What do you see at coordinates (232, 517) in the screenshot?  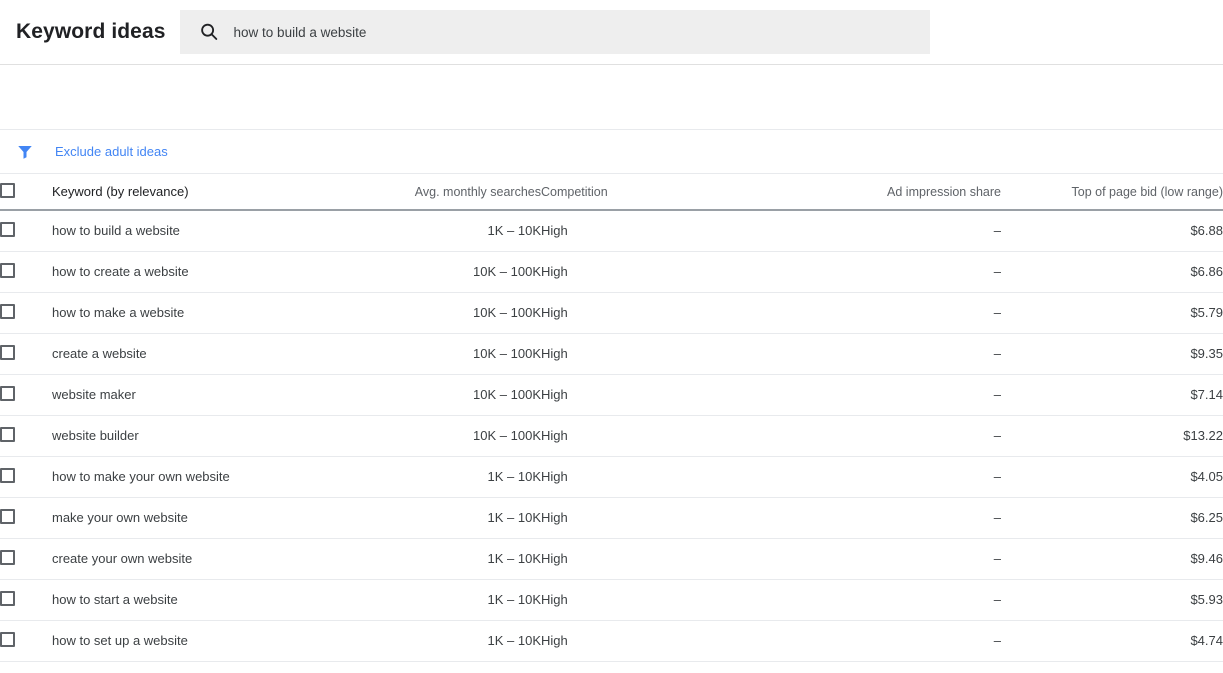 I see `cell-keyword: make your own website` at bounding box center [232, 517].